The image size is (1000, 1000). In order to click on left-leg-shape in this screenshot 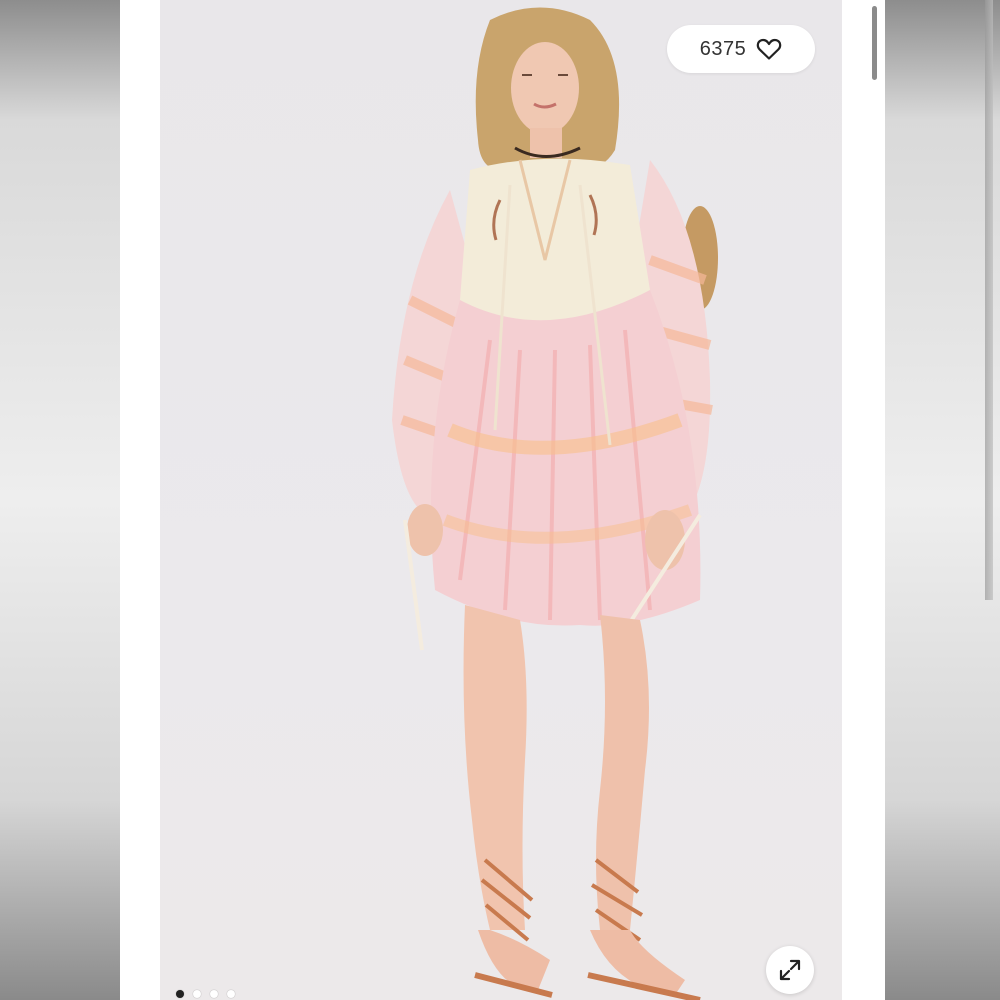, I will do `click(495, 767)`.